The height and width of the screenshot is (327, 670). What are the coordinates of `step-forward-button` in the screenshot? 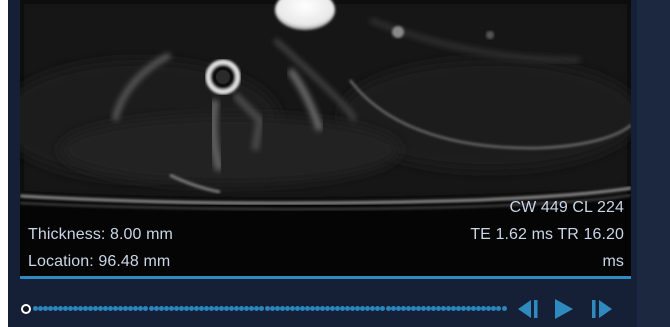 It's located at (602, 309).